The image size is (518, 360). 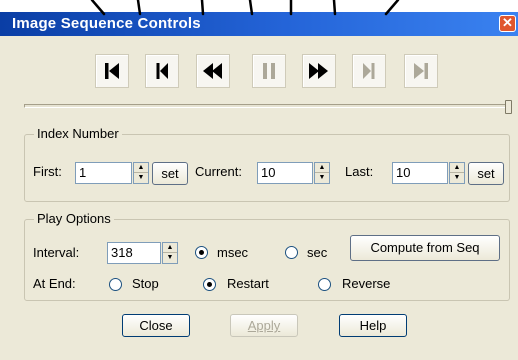 I want to click on play-backward-button, so click(x=213, y=71).